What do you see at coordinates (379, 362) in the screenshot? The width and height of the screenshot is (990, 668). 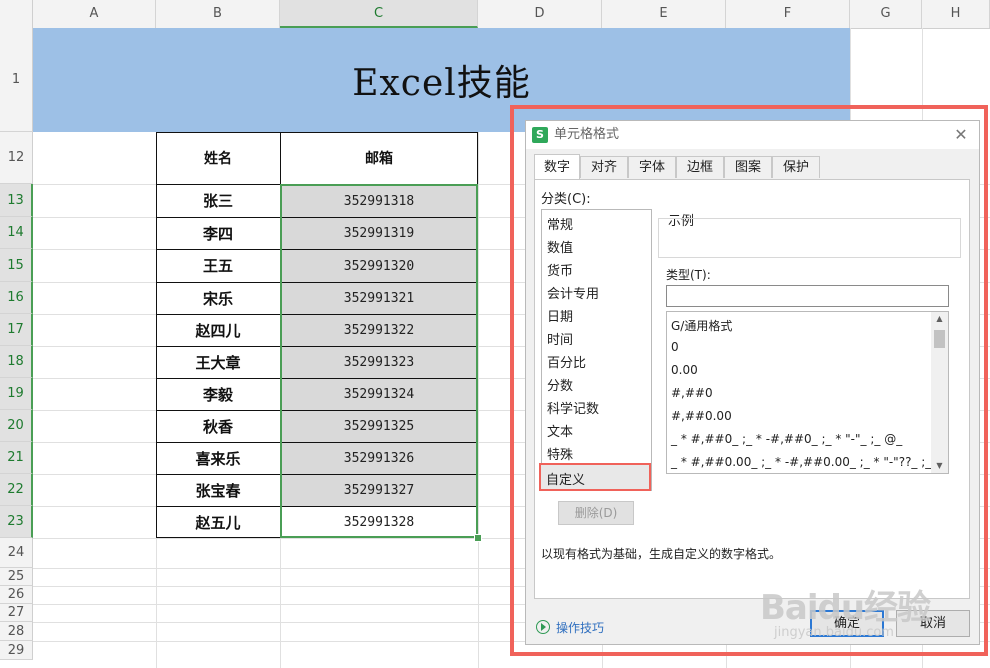 I see `table-cell-email: 352991323` at bounding box center [379, 362].